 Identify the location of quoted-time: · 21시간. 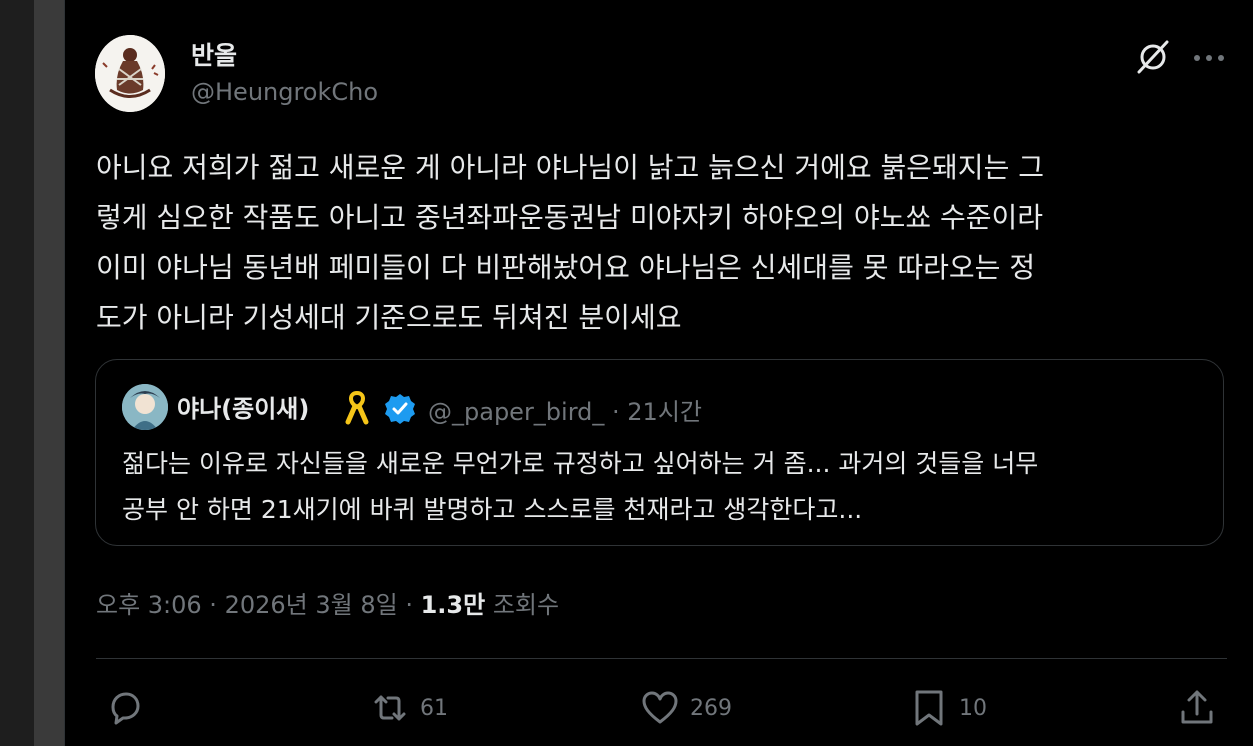
(653, 412).